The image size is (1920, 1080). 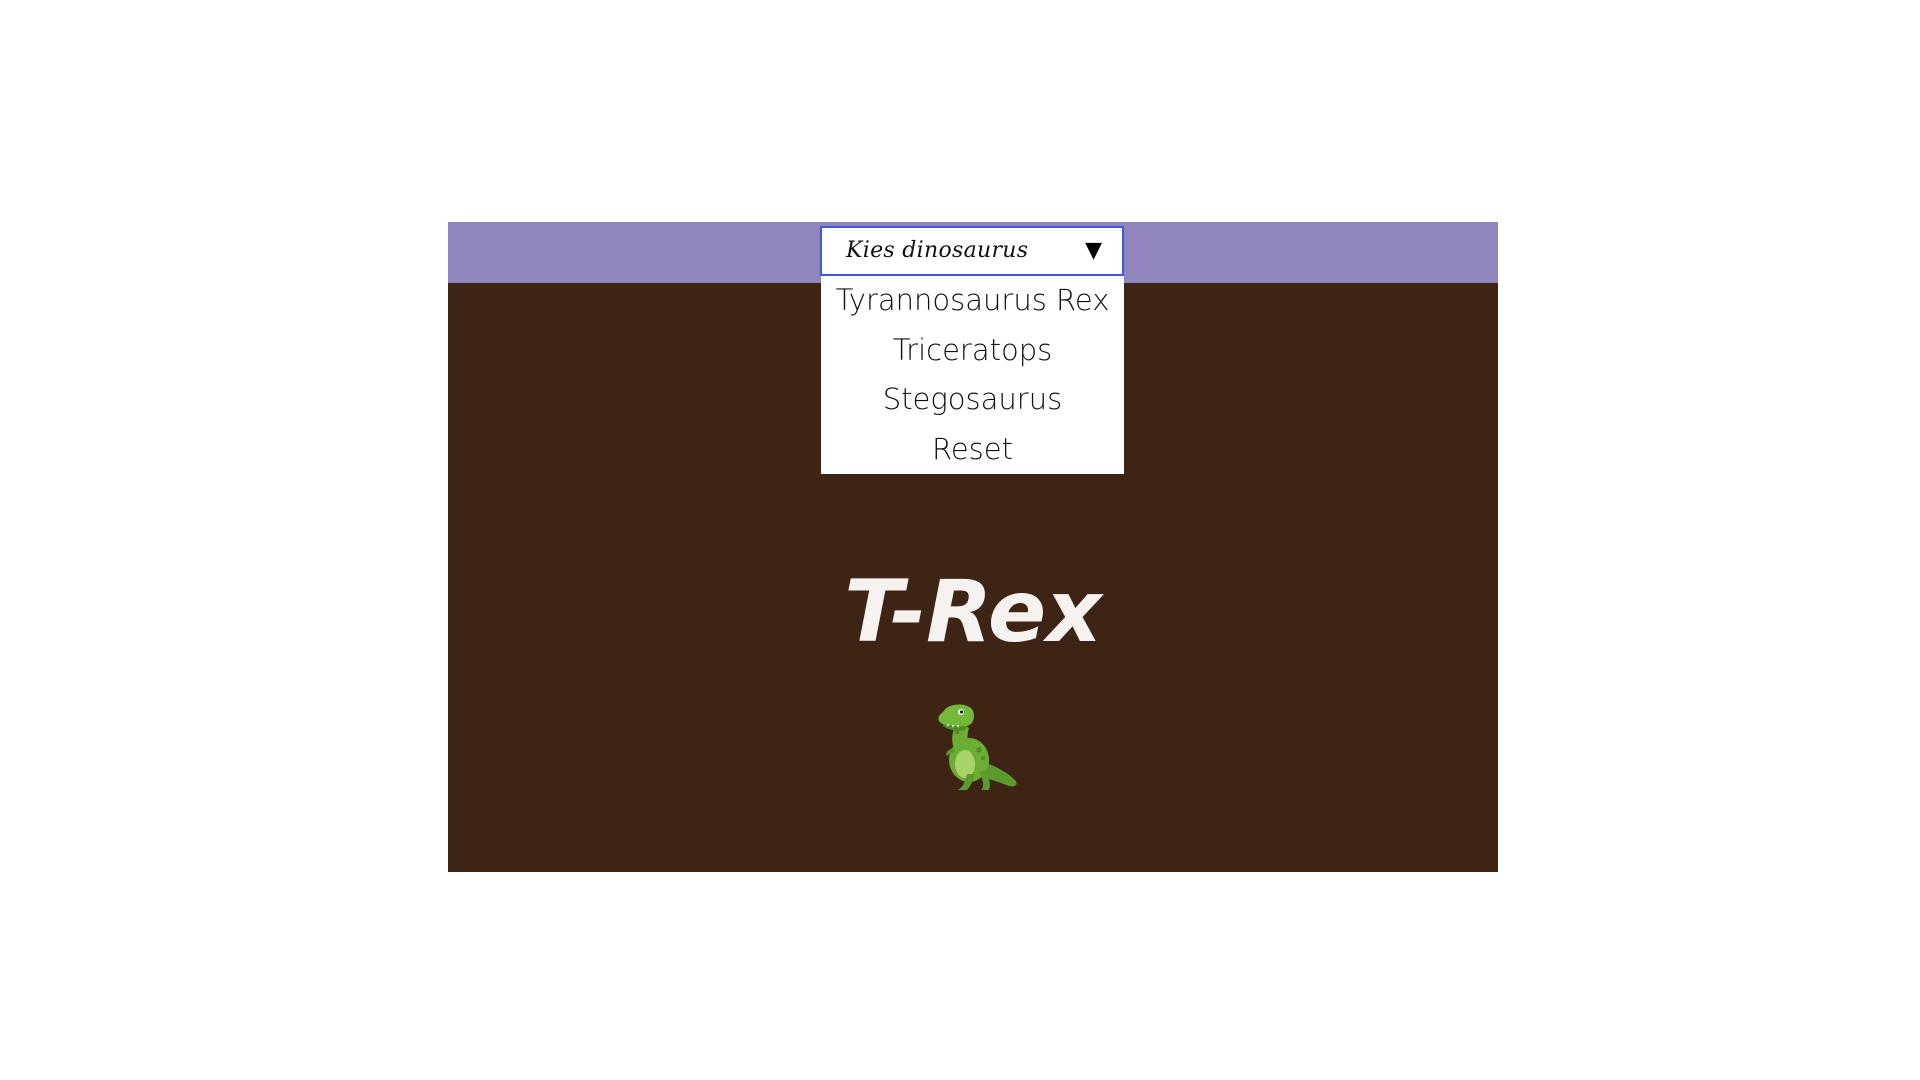 I want to click on top-bar: Kies dinosaurus ▼, so click(x=973, y=252).